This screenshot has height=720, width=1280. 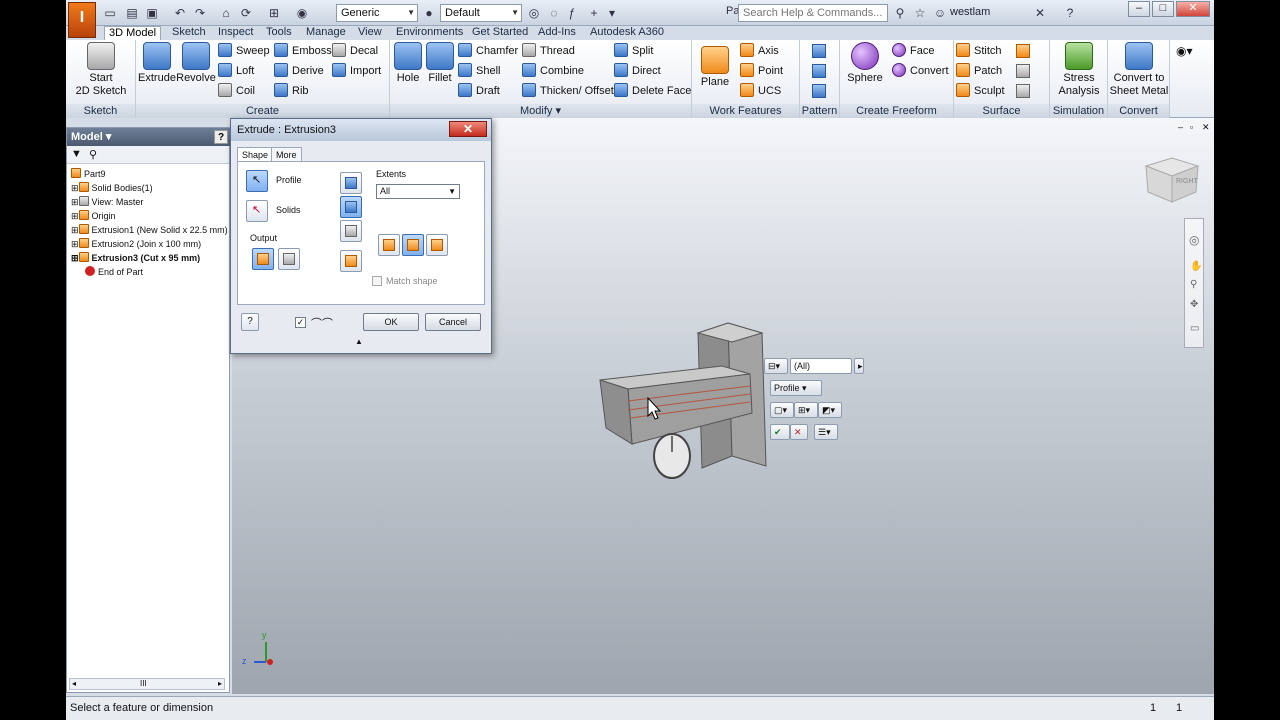 I want to click on output-solid-button, so click(x=263, y=259).